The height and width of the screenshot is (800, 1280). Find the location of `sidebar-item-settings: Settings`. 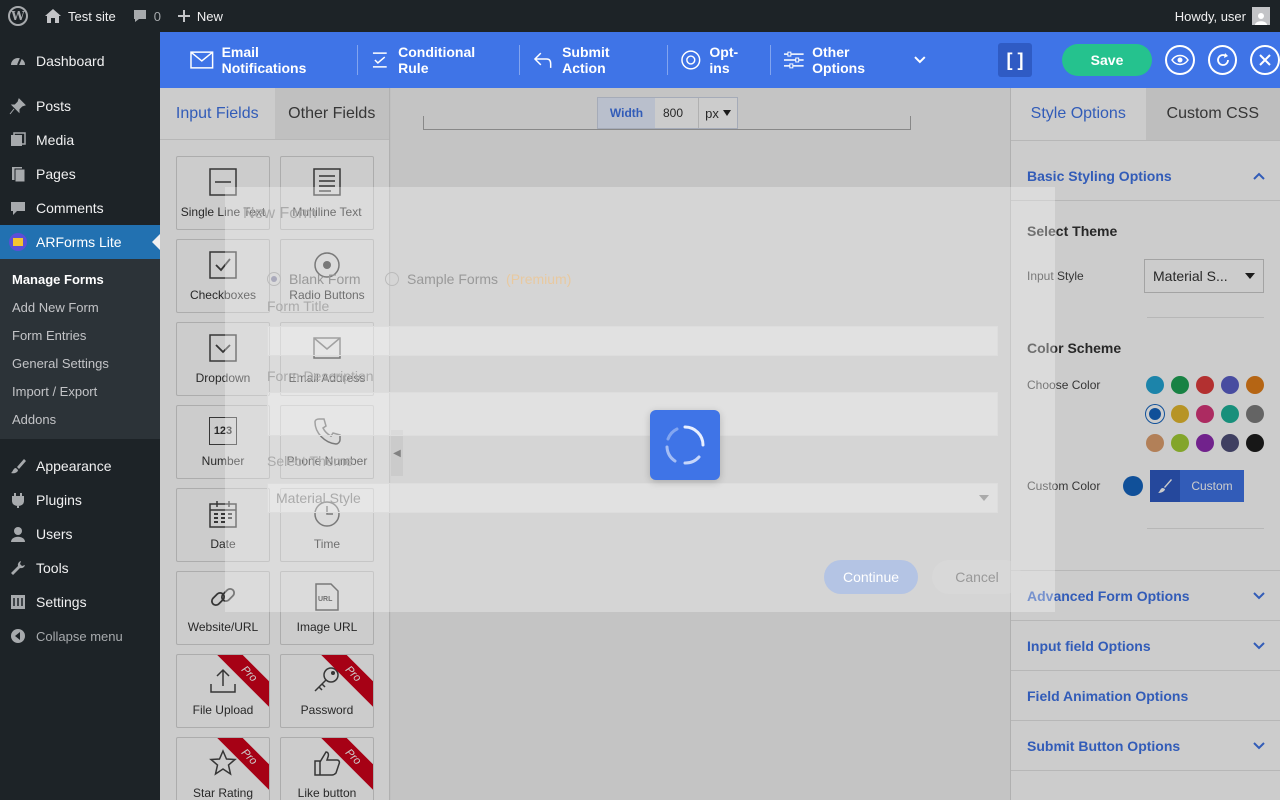

sidebar-item-settings: Settings is located at coordinates (80, 602).